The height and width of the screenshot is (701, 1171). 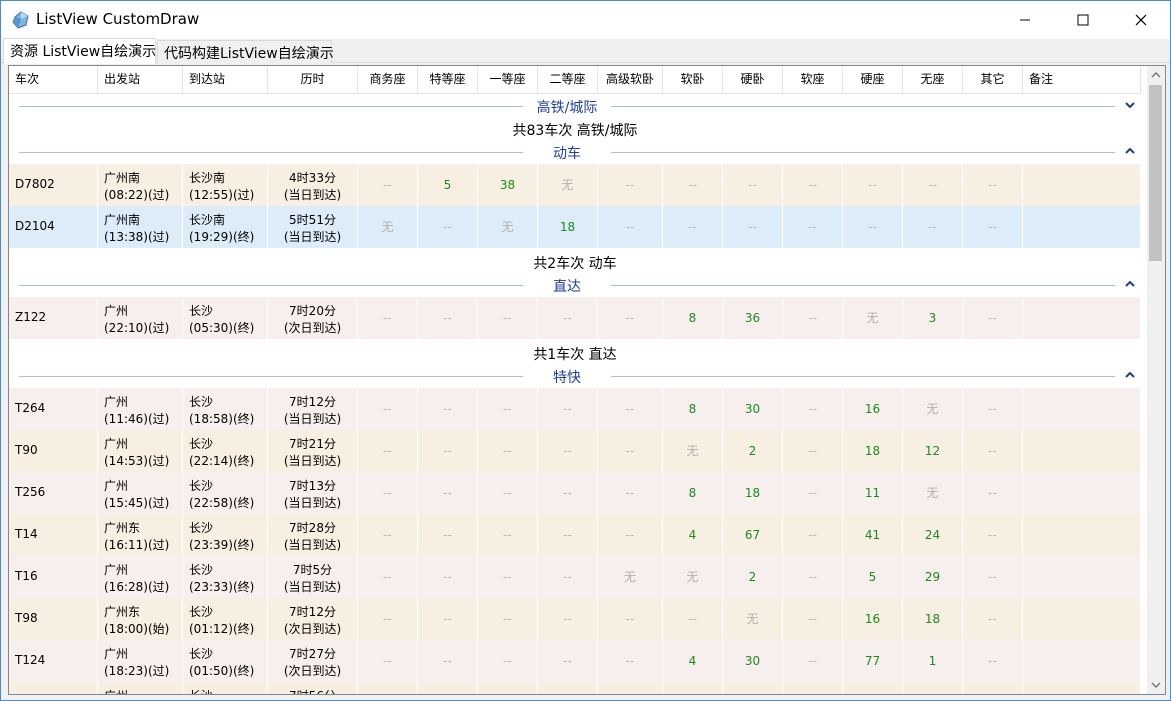 What do you see at coordinates (1141, 20) in the screenshot?
I see `close-button` at bounding box center [1141, 20].